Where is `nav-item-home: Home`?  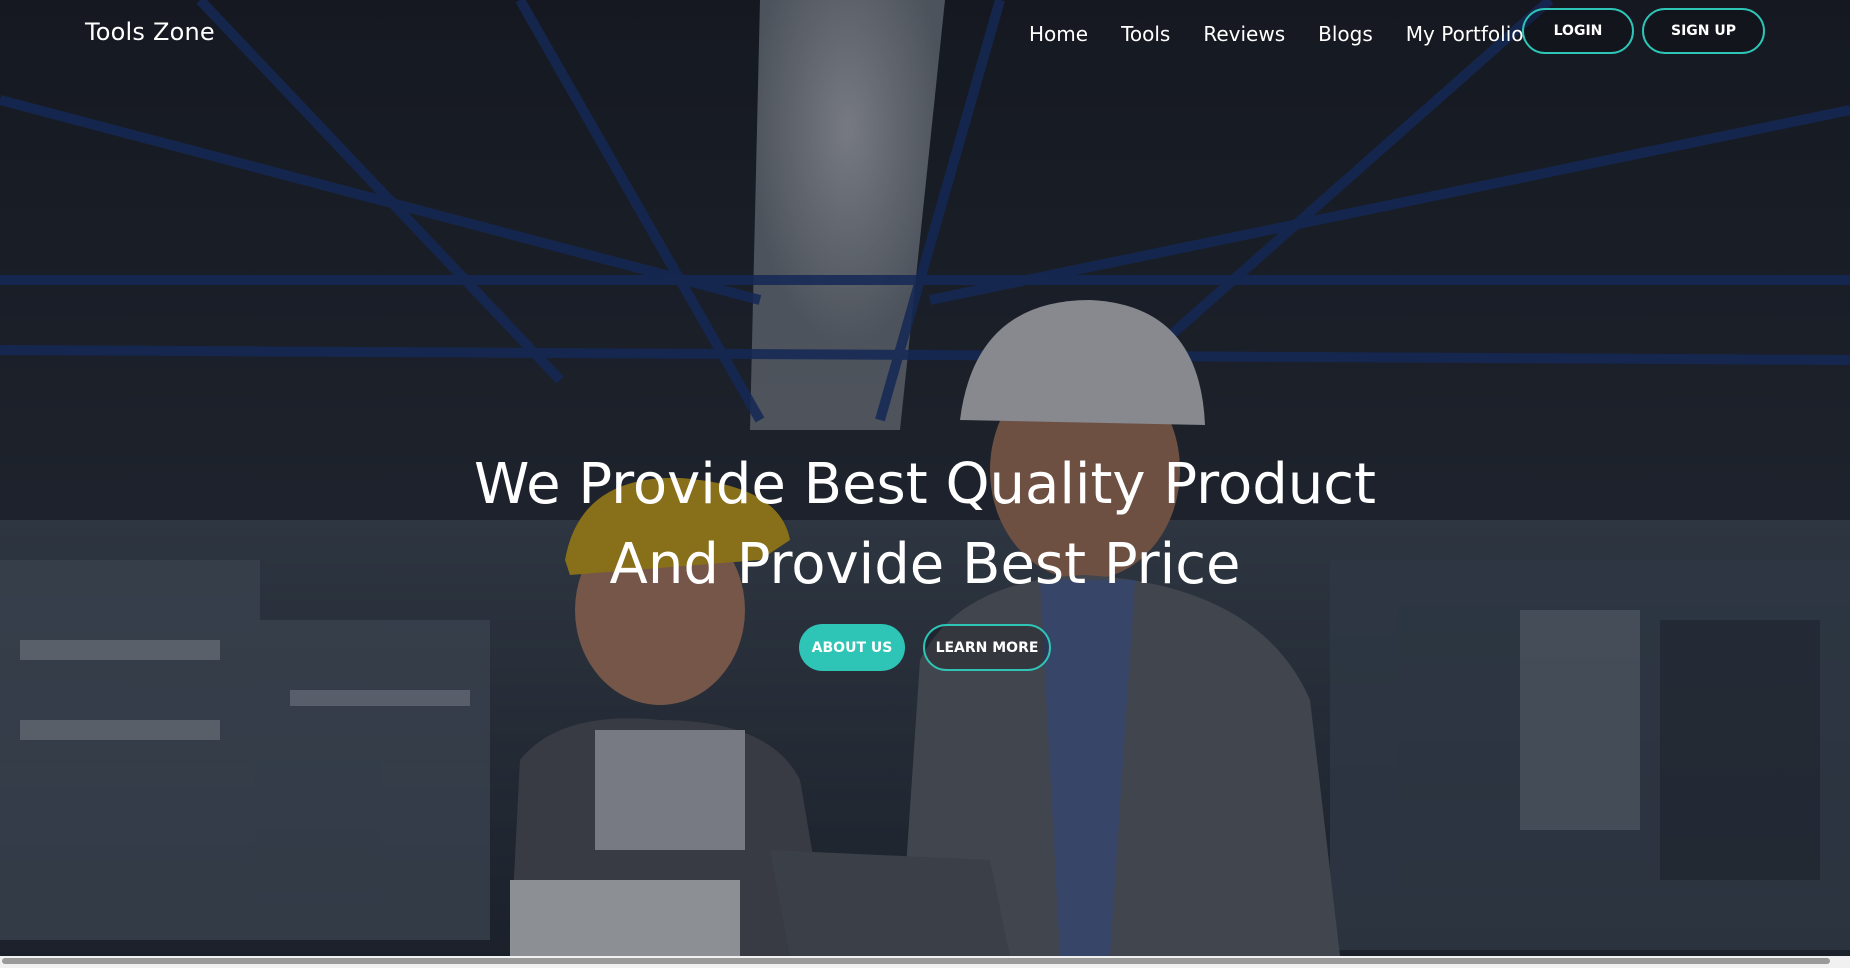
nav-item-home: Home is located at coordinates (1058, 34).